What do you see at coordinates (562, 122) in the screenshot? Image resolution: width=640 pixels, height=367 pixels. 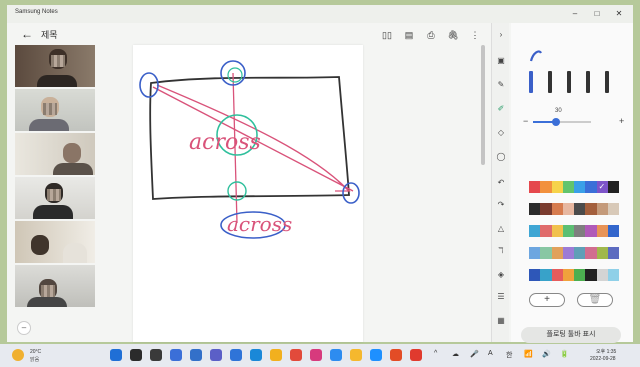 I see `pen-size-slider` at bounding box center [562, 122].